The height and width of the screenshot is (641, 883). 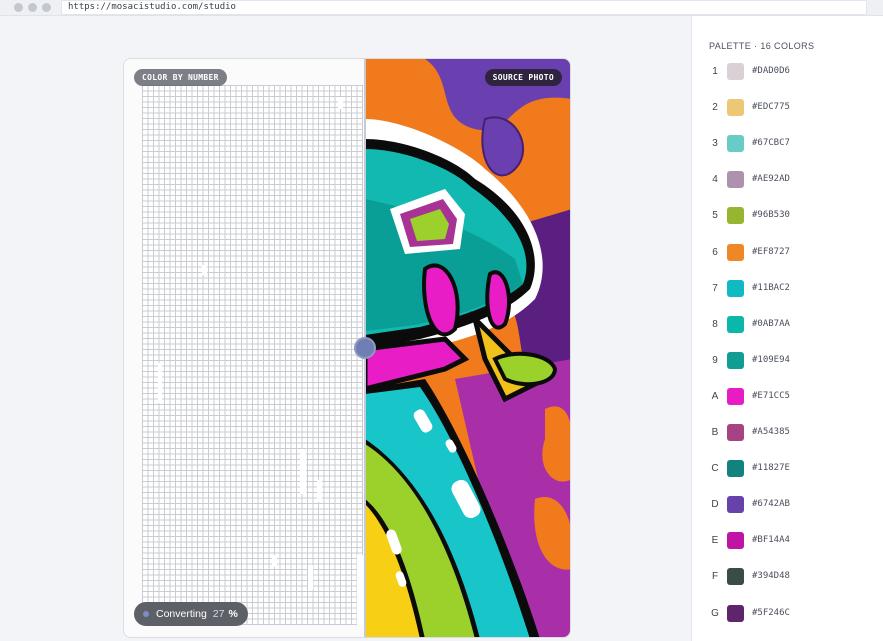 What do you see at coordinates (771, 251) in the screenshot?
I see `swatch-hex-code: #EF8727` at bounding box center [771, 251].